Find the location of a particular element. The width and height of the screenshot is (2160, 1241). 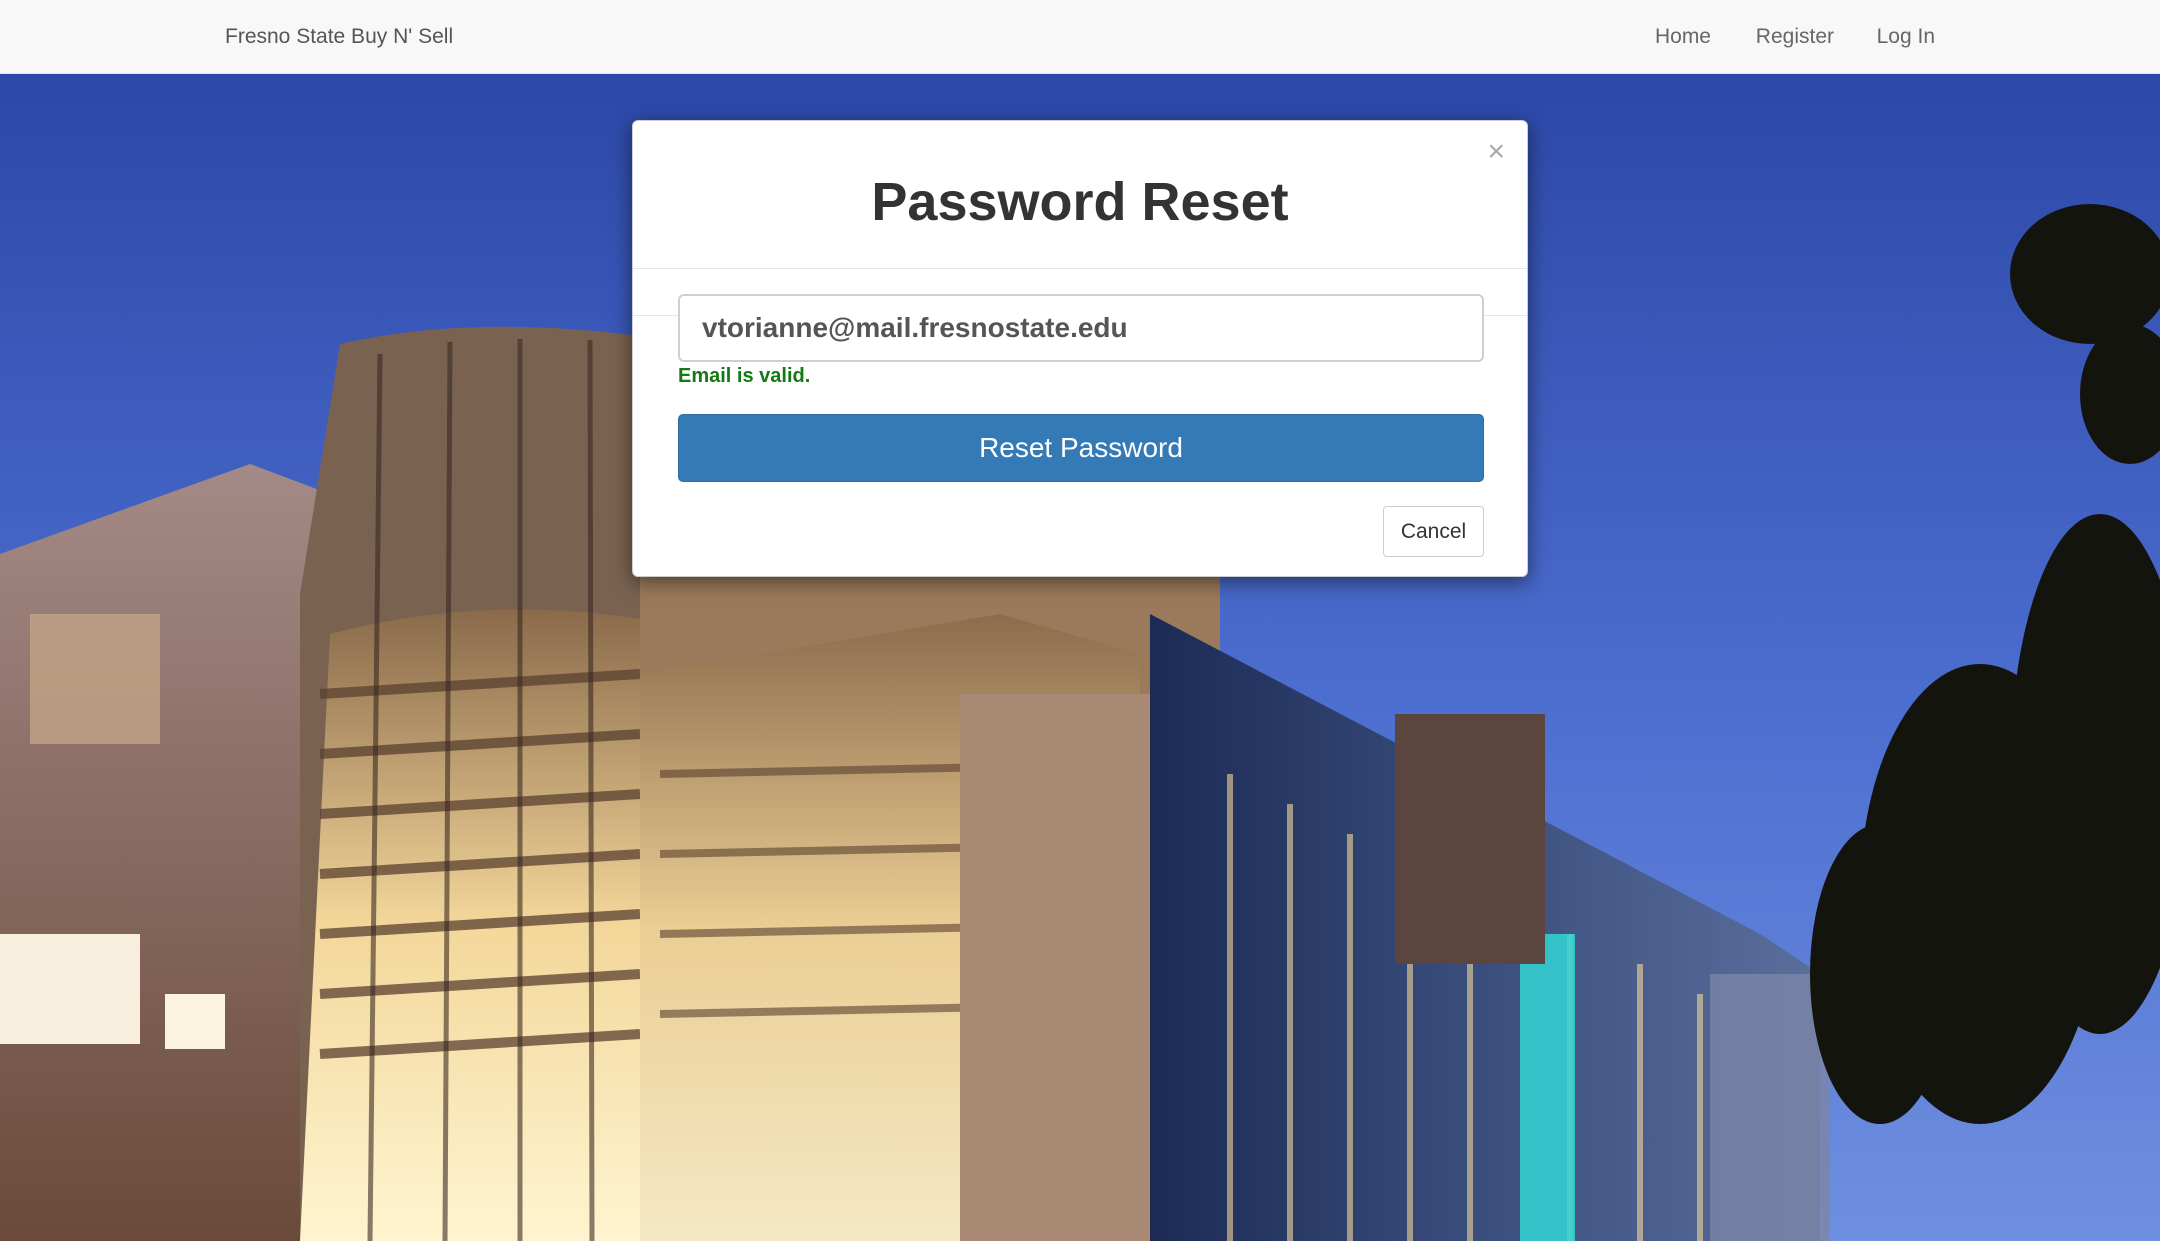

modal-header: Password Reset is located at coordinates (1080, 195).